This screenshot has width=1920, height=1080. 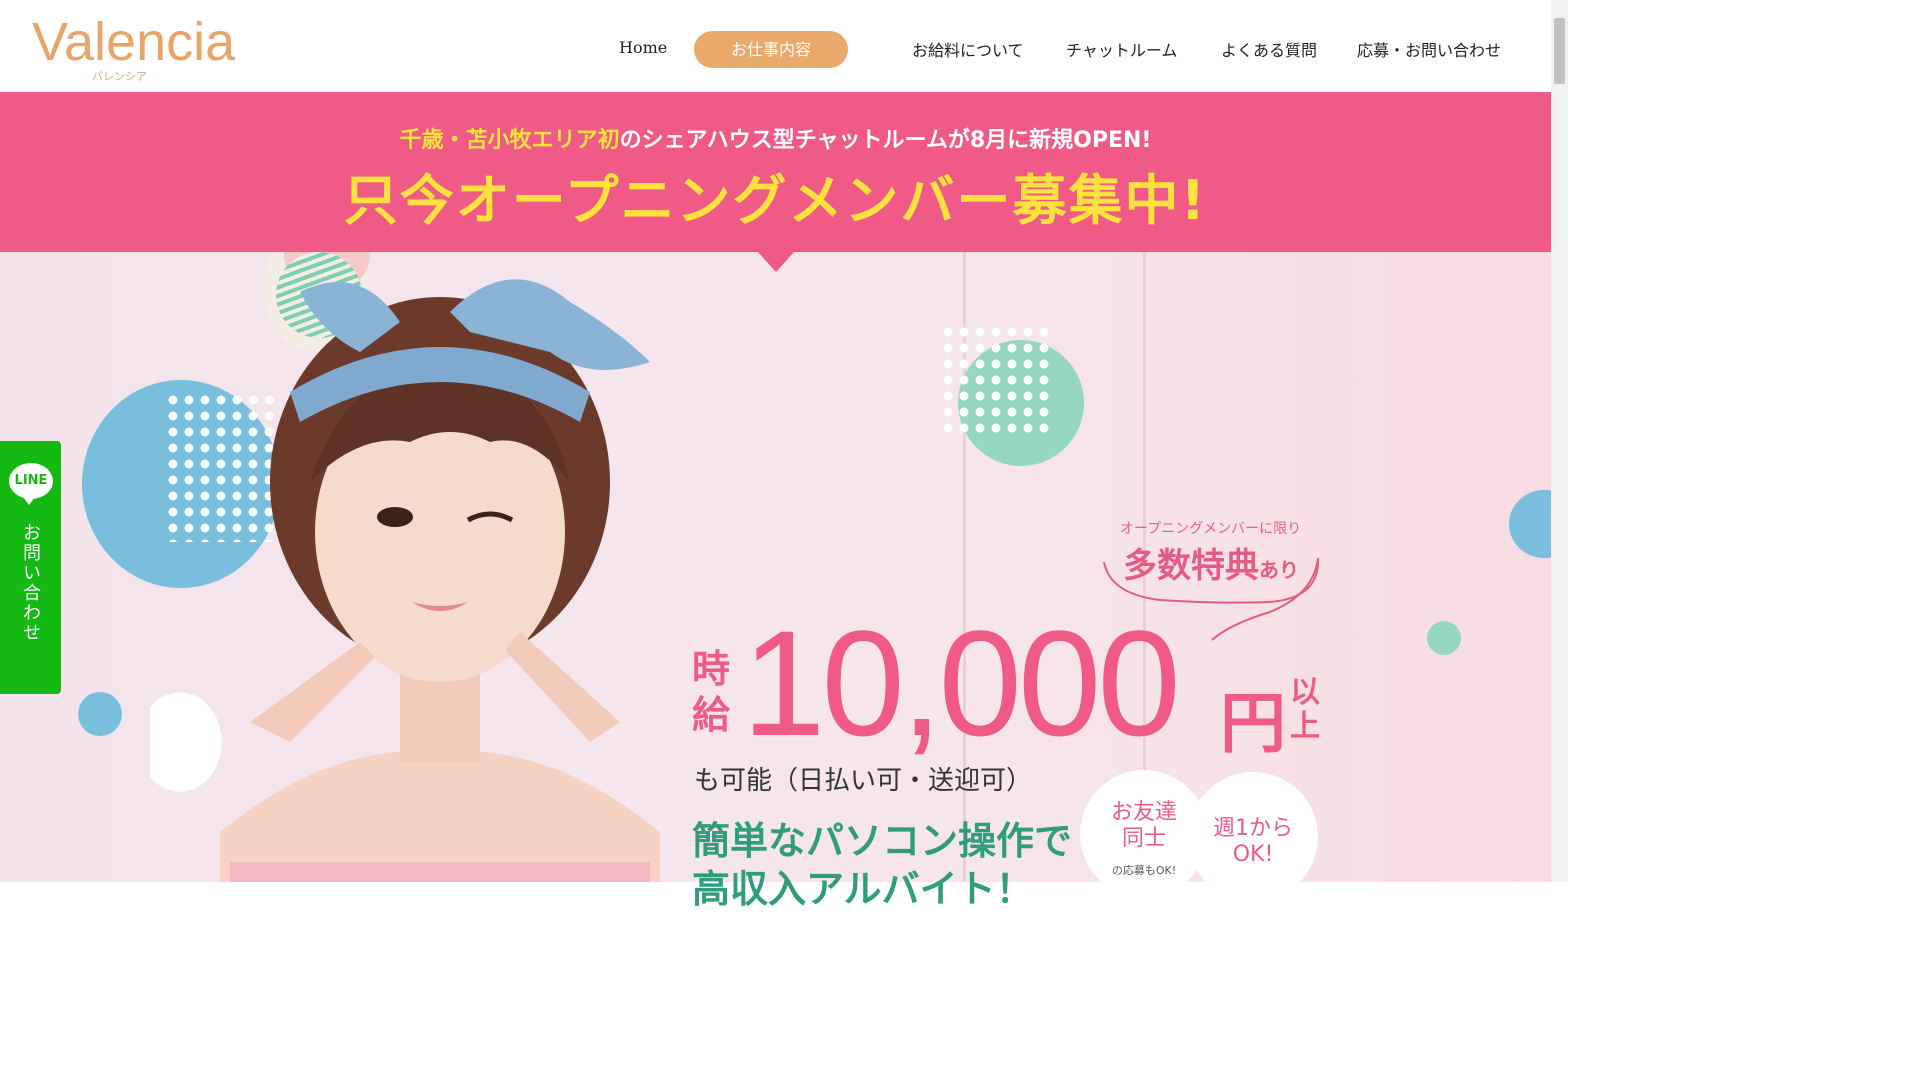 What do you see at coordinates (863, 889) in the screenshot?
I see `tagline-2: 高収入アルバイト！` at bounding box center [863, 889].